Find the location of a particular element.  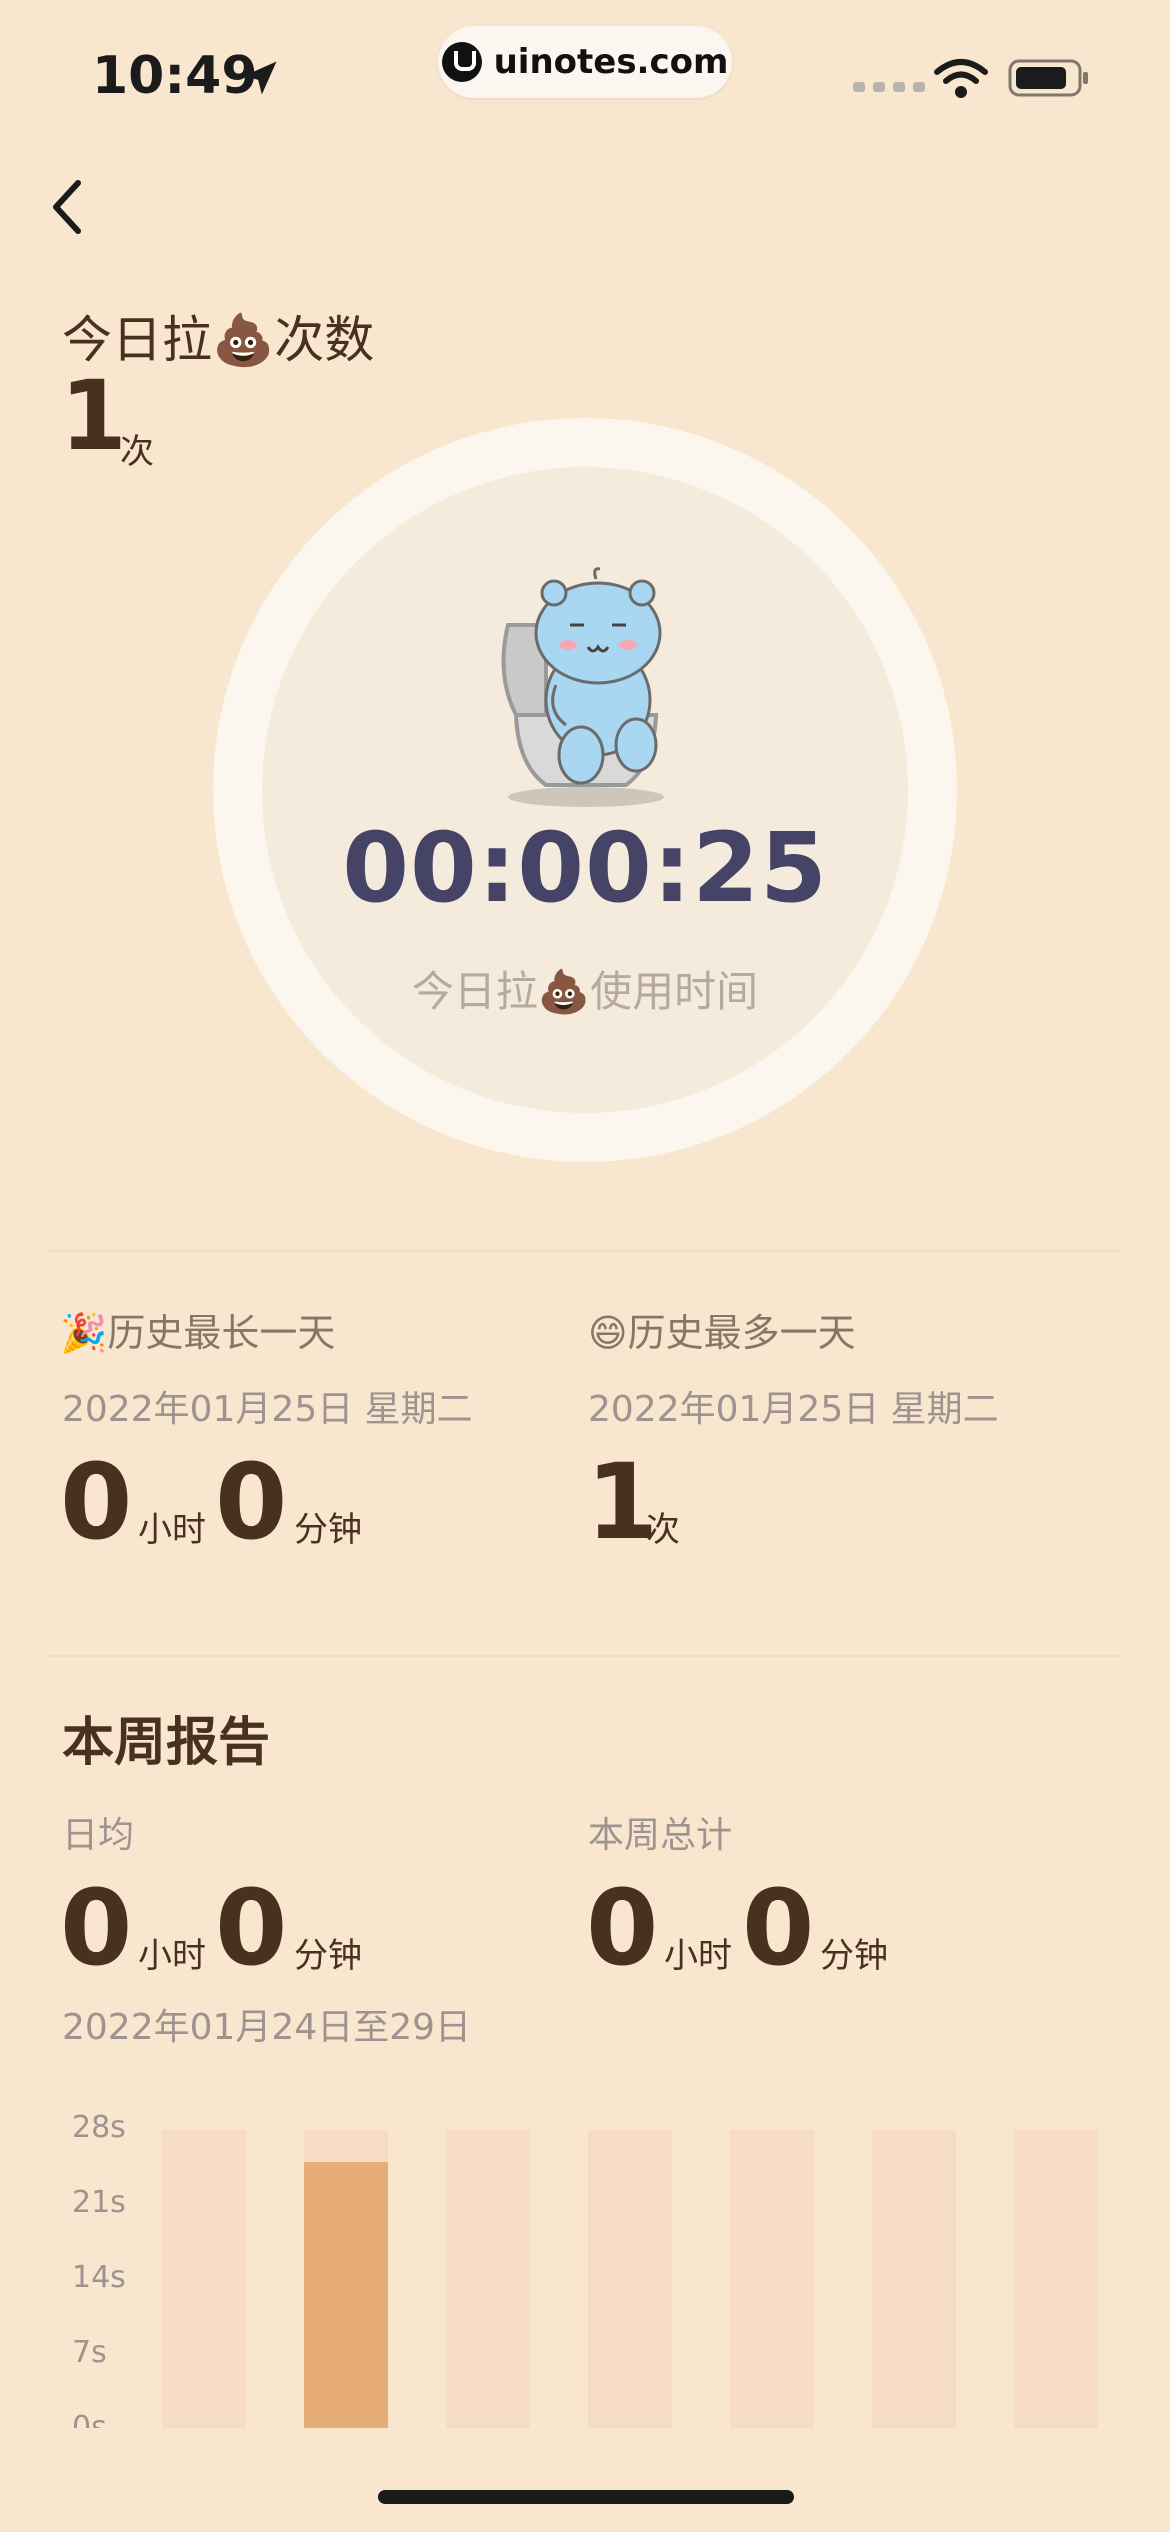

history-most-date: 2022年01月25日 星期二 is located at coordinates (793, 1409).